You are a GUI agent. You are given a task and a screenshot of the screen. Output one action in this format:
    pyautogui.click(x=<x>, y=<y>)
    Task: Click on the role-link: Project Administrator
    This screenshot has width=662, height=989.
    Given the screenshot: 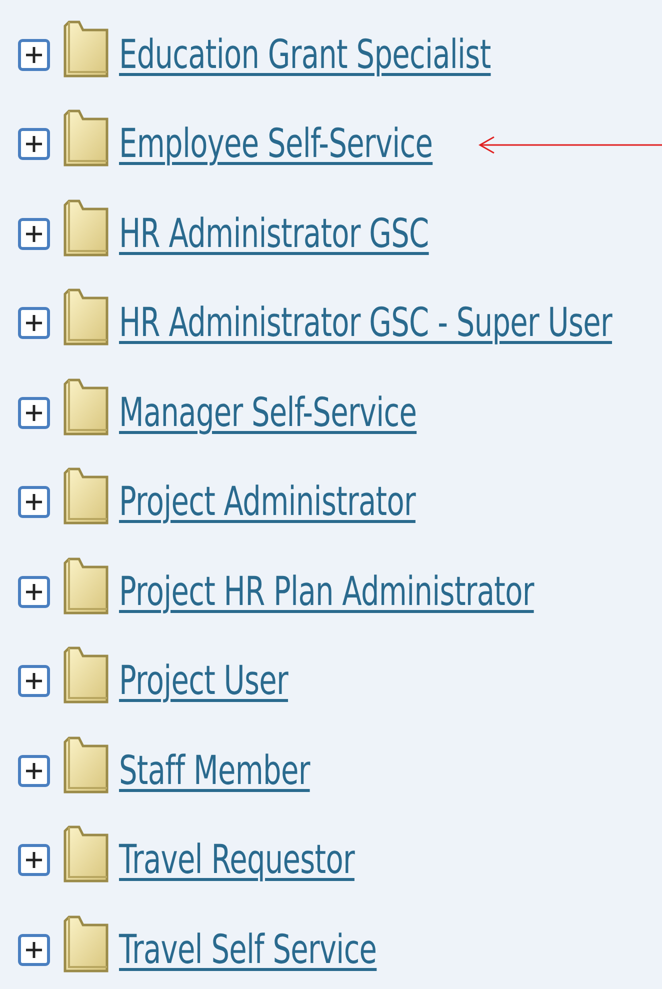 What is the action you would take?
    pyautogui.click(x=267, y=502)
    